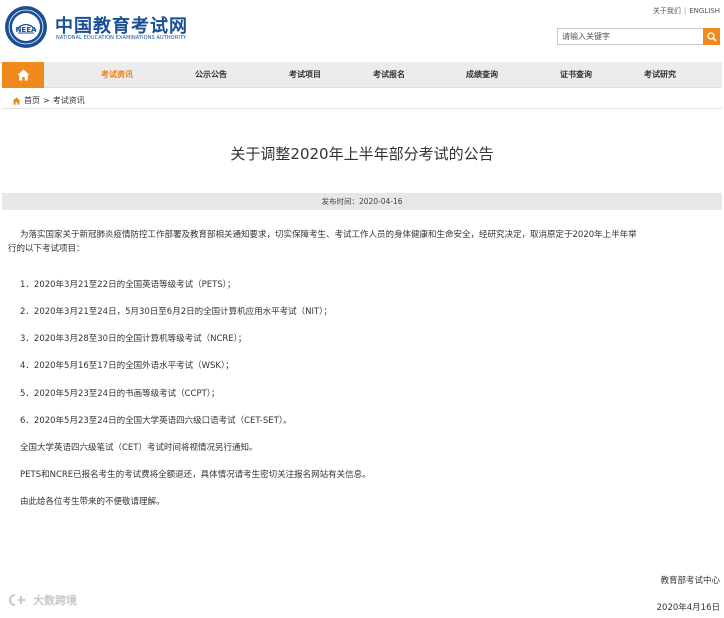 This screenshot has height=618, width=724. Describe the element at coordinates (690, 581) in the screenshot. I see `signature-org: 教育部考试中心` at that location.